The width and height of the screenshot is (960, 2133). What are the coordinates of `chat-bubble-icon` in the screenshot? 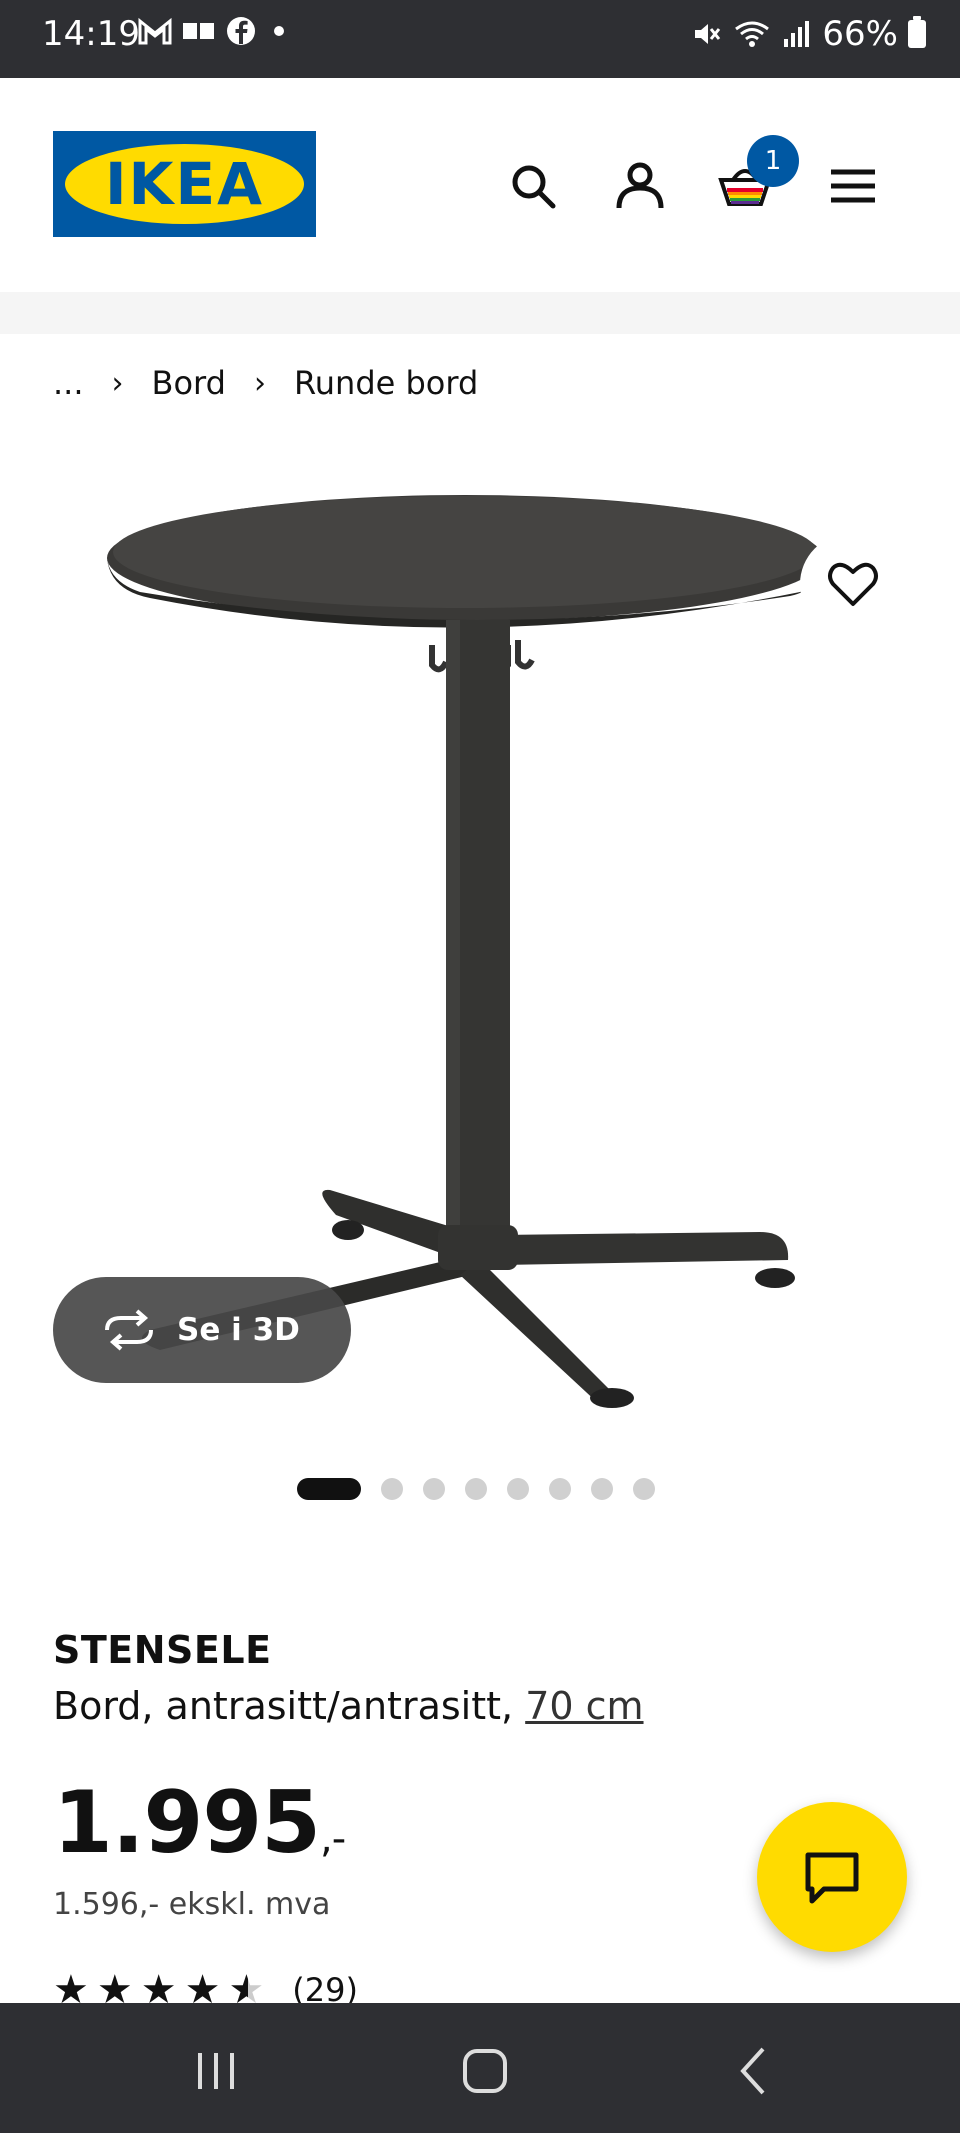 It's located at (832, 1878).